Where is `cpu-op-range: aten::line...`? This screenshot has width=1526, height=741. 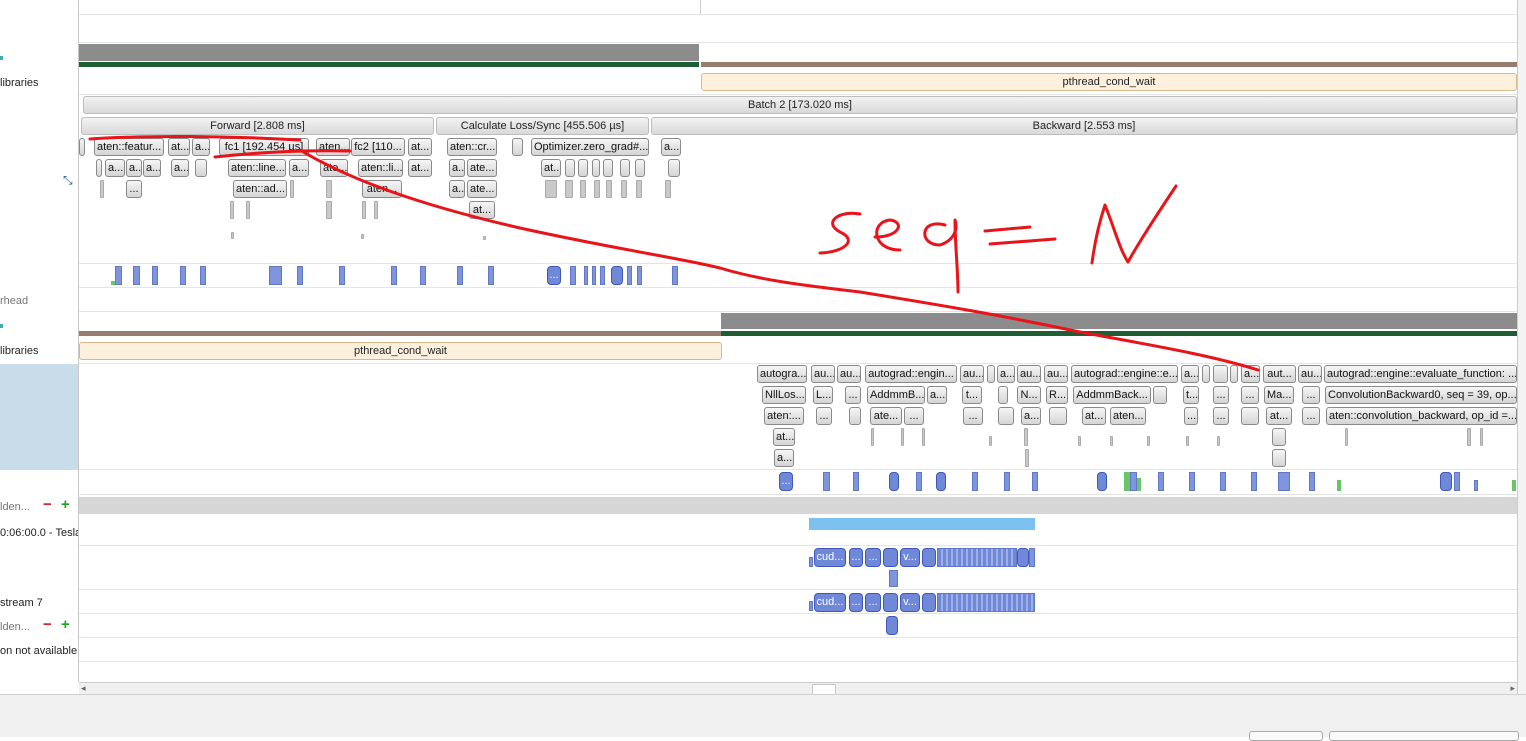
cpu-op-range: aten::line... is located at coordinates (257, 168).